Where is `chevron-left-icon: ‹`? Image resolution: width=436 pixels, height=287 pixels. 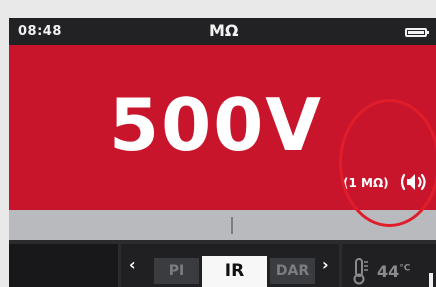 chevron-left-icon: ‹ is located at coordinates (132, 264).